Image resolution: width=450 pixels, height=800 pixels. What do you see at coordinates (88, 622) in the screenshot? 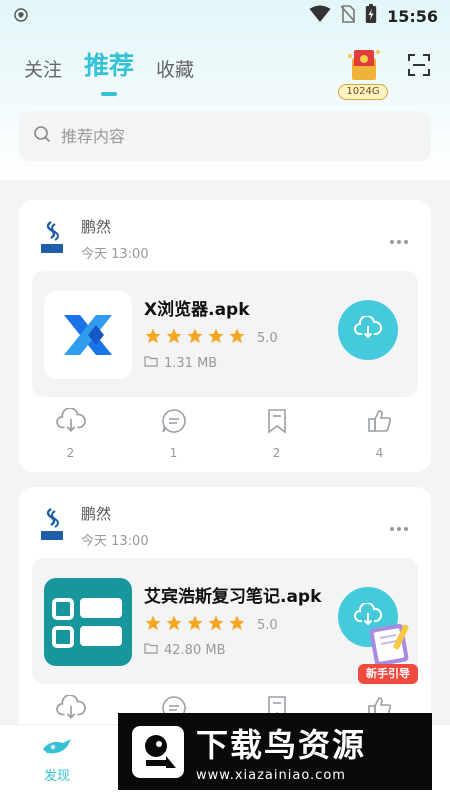
I see `app-icon-notes` at bounding box center [88, 622].